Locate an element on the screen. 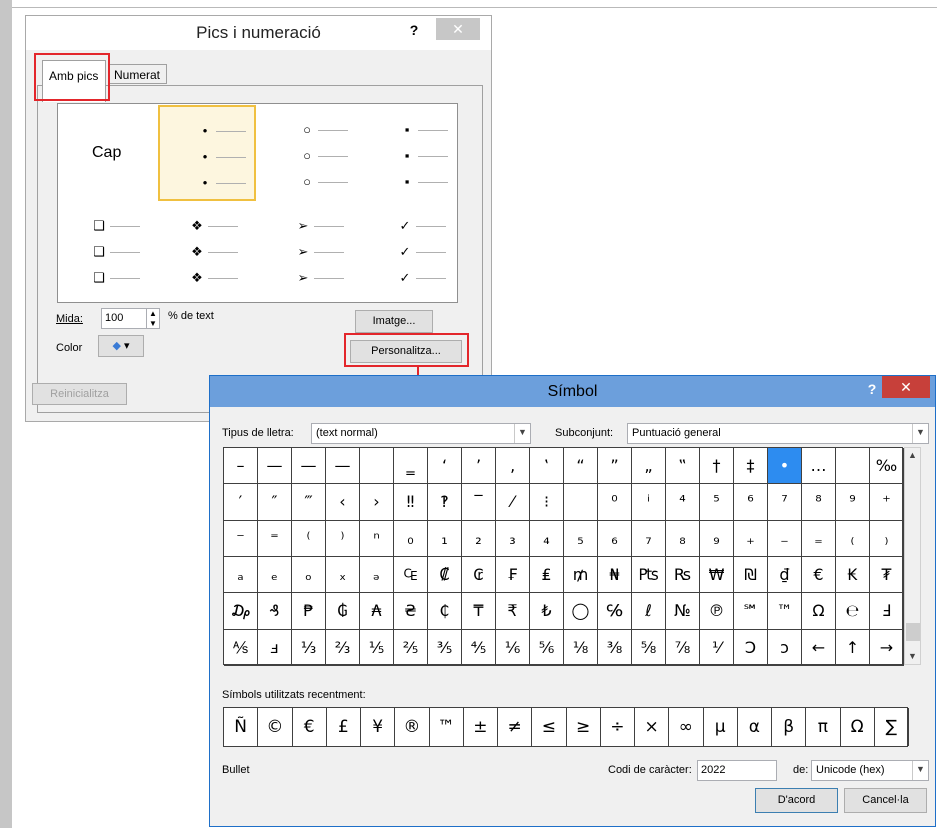 The width and height of the screenshot is (937, 828). symbol-cell: ⅎ is located at coordinates (275, 647).